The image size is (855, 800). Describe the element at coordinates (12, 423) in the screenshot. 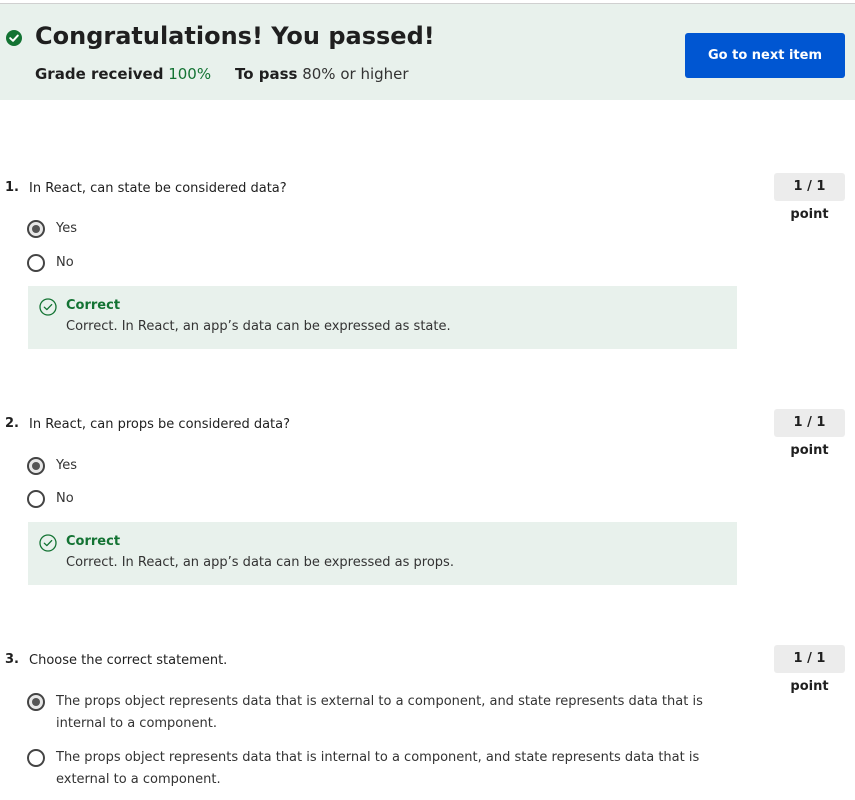

I see `question-number: 2.` at that location.